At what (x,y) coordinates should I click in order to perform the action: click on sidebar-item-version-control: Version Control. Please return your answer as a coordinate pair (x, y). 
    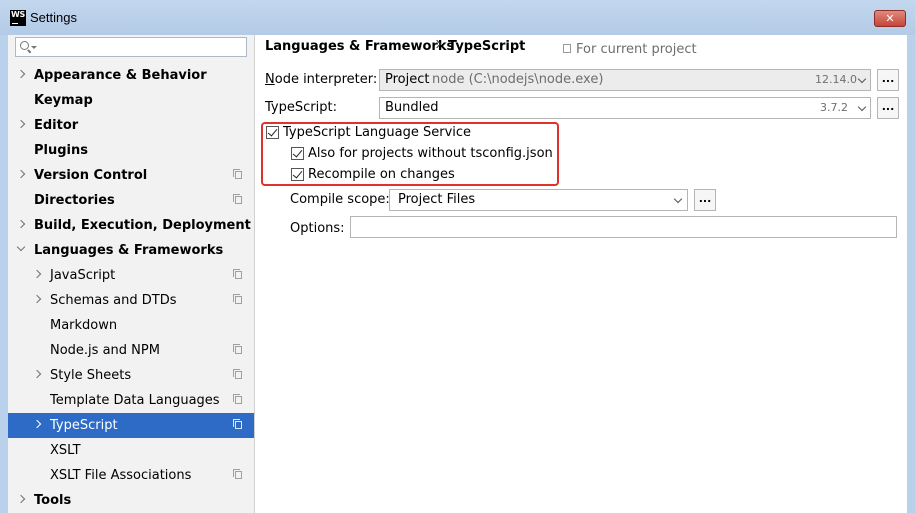
    Looking at the image, I should click on (131, 175).